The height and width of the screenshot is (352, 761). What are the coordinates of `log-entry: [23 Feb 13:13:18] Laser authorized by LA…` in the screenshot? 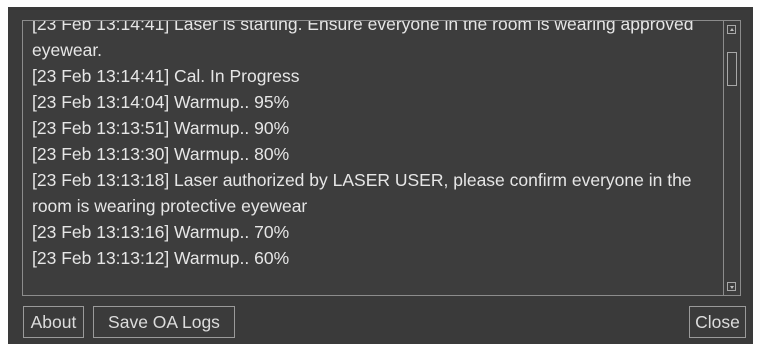 It's located at (362, 193).